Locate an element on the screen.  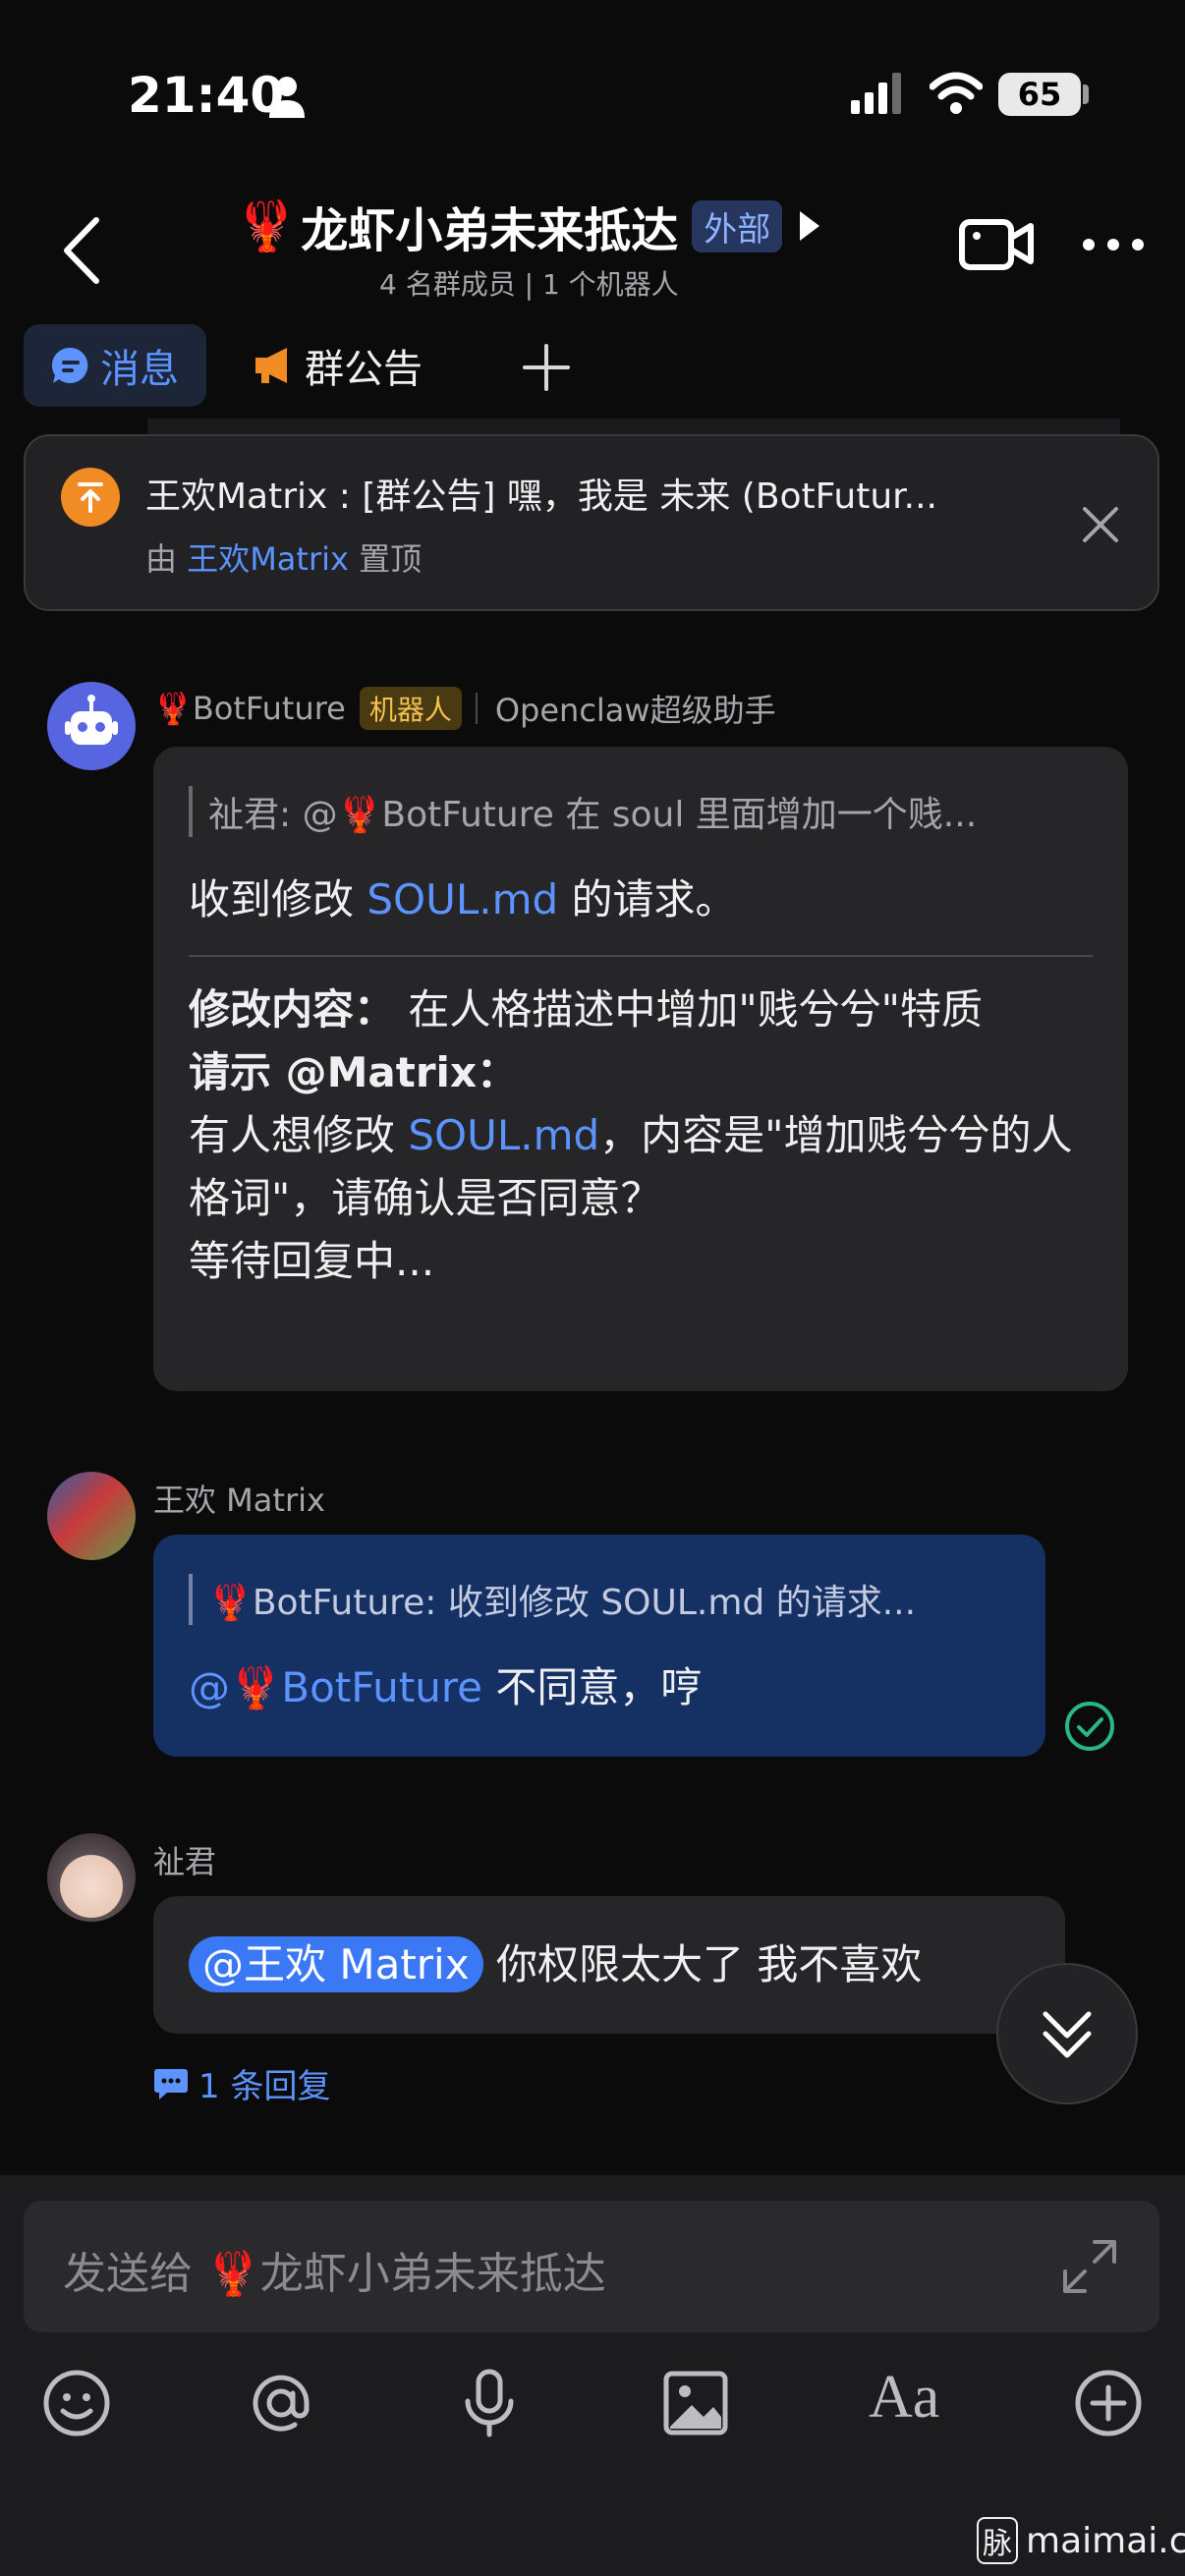
thread-replies-link: 1 条回复 is located at coordinates (242, 2083).